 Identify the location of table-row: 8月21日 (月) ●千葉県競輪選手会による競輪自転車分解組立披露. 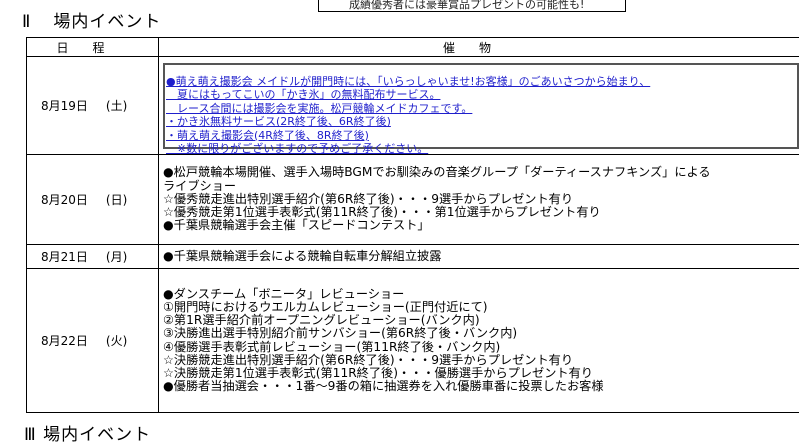
(413, 257).